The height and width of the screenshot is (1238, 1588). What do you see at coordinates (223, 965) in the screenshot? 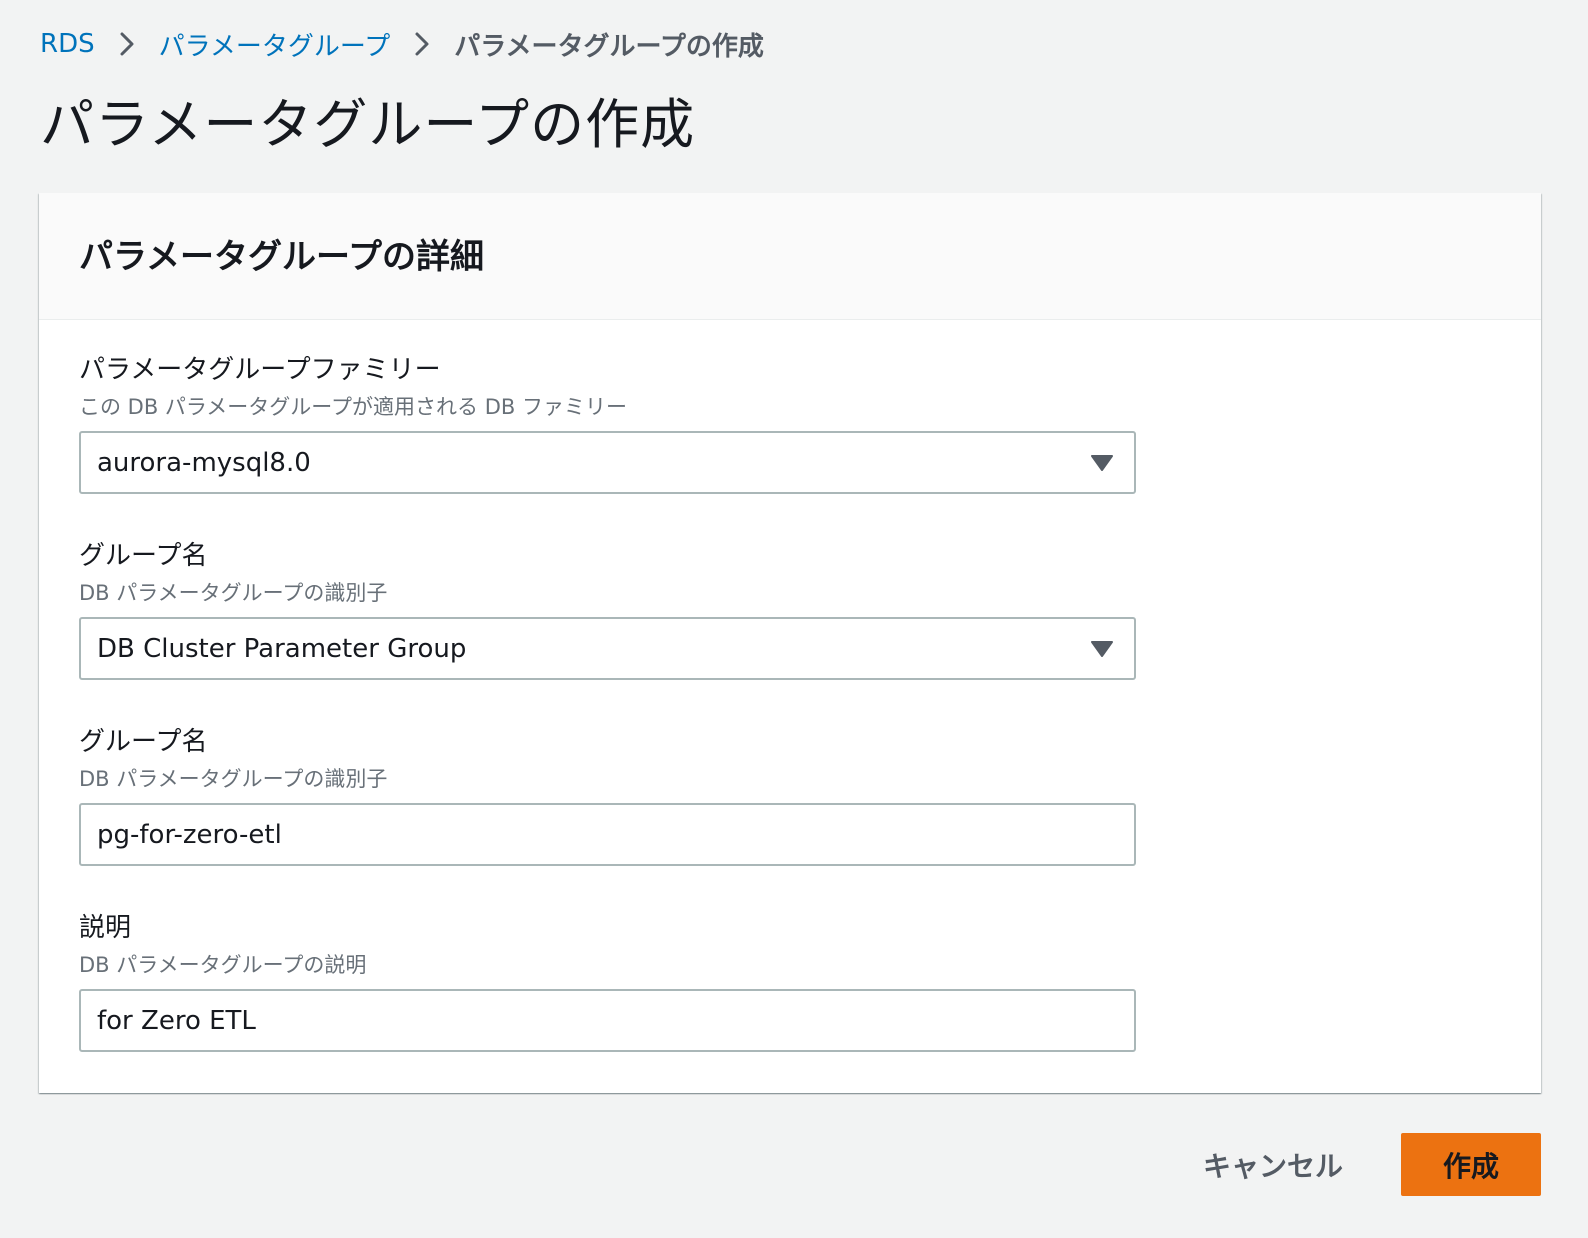
I see `field-description: DB パラメータグループの説明` at bounding box center [223, 965].